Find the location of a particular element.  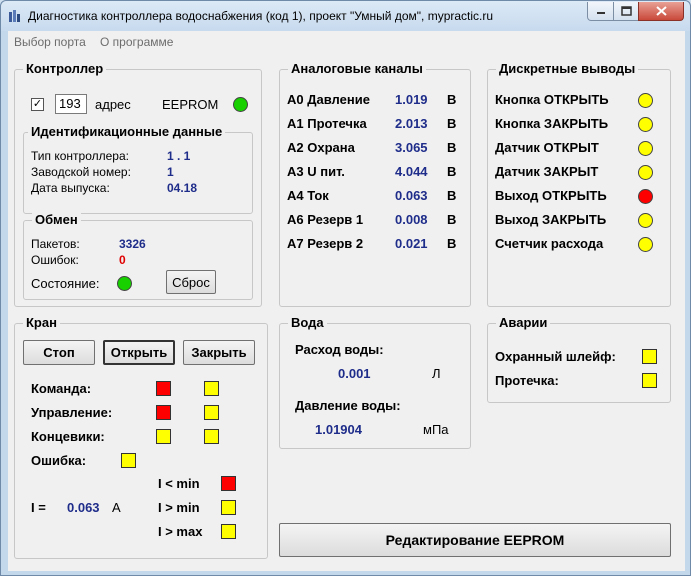

analog-channel-name: A3 U пит. is located at coordinates (316, 171).